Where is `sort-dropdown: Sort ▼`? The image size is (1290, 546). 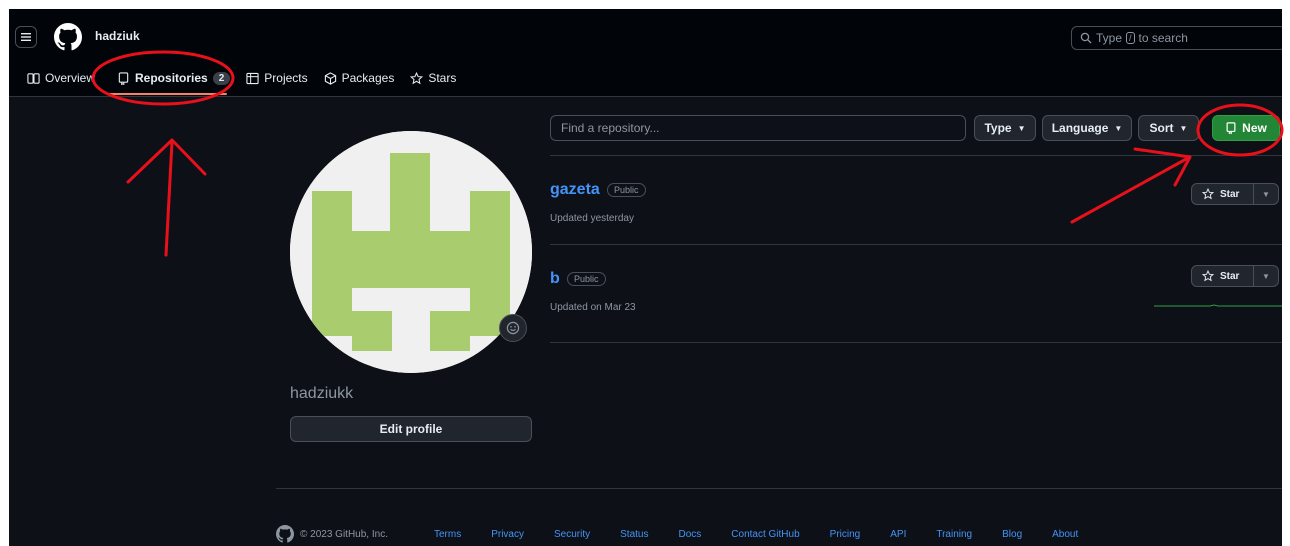 sort-dropdown: Sort ▼ is located at coordinates (1168, 128).